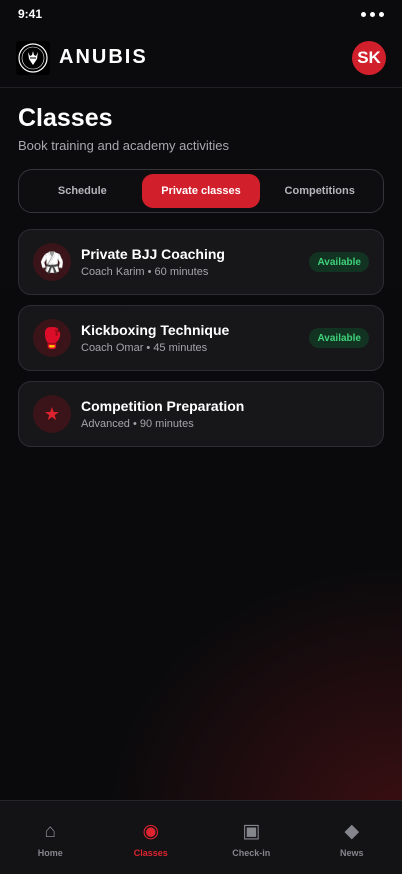 The width and height of the screenshot is (402, 874). I want to click on nav-label: News, so click(351, 853).